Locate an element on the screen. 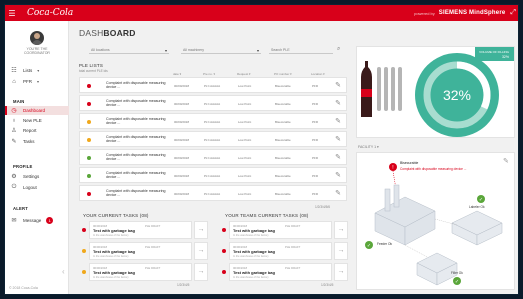 Image resolution: width=523 pixels, height=299 pixels. task-subtitle: In the warehouse of the factory is located at coordinates (251, 277).